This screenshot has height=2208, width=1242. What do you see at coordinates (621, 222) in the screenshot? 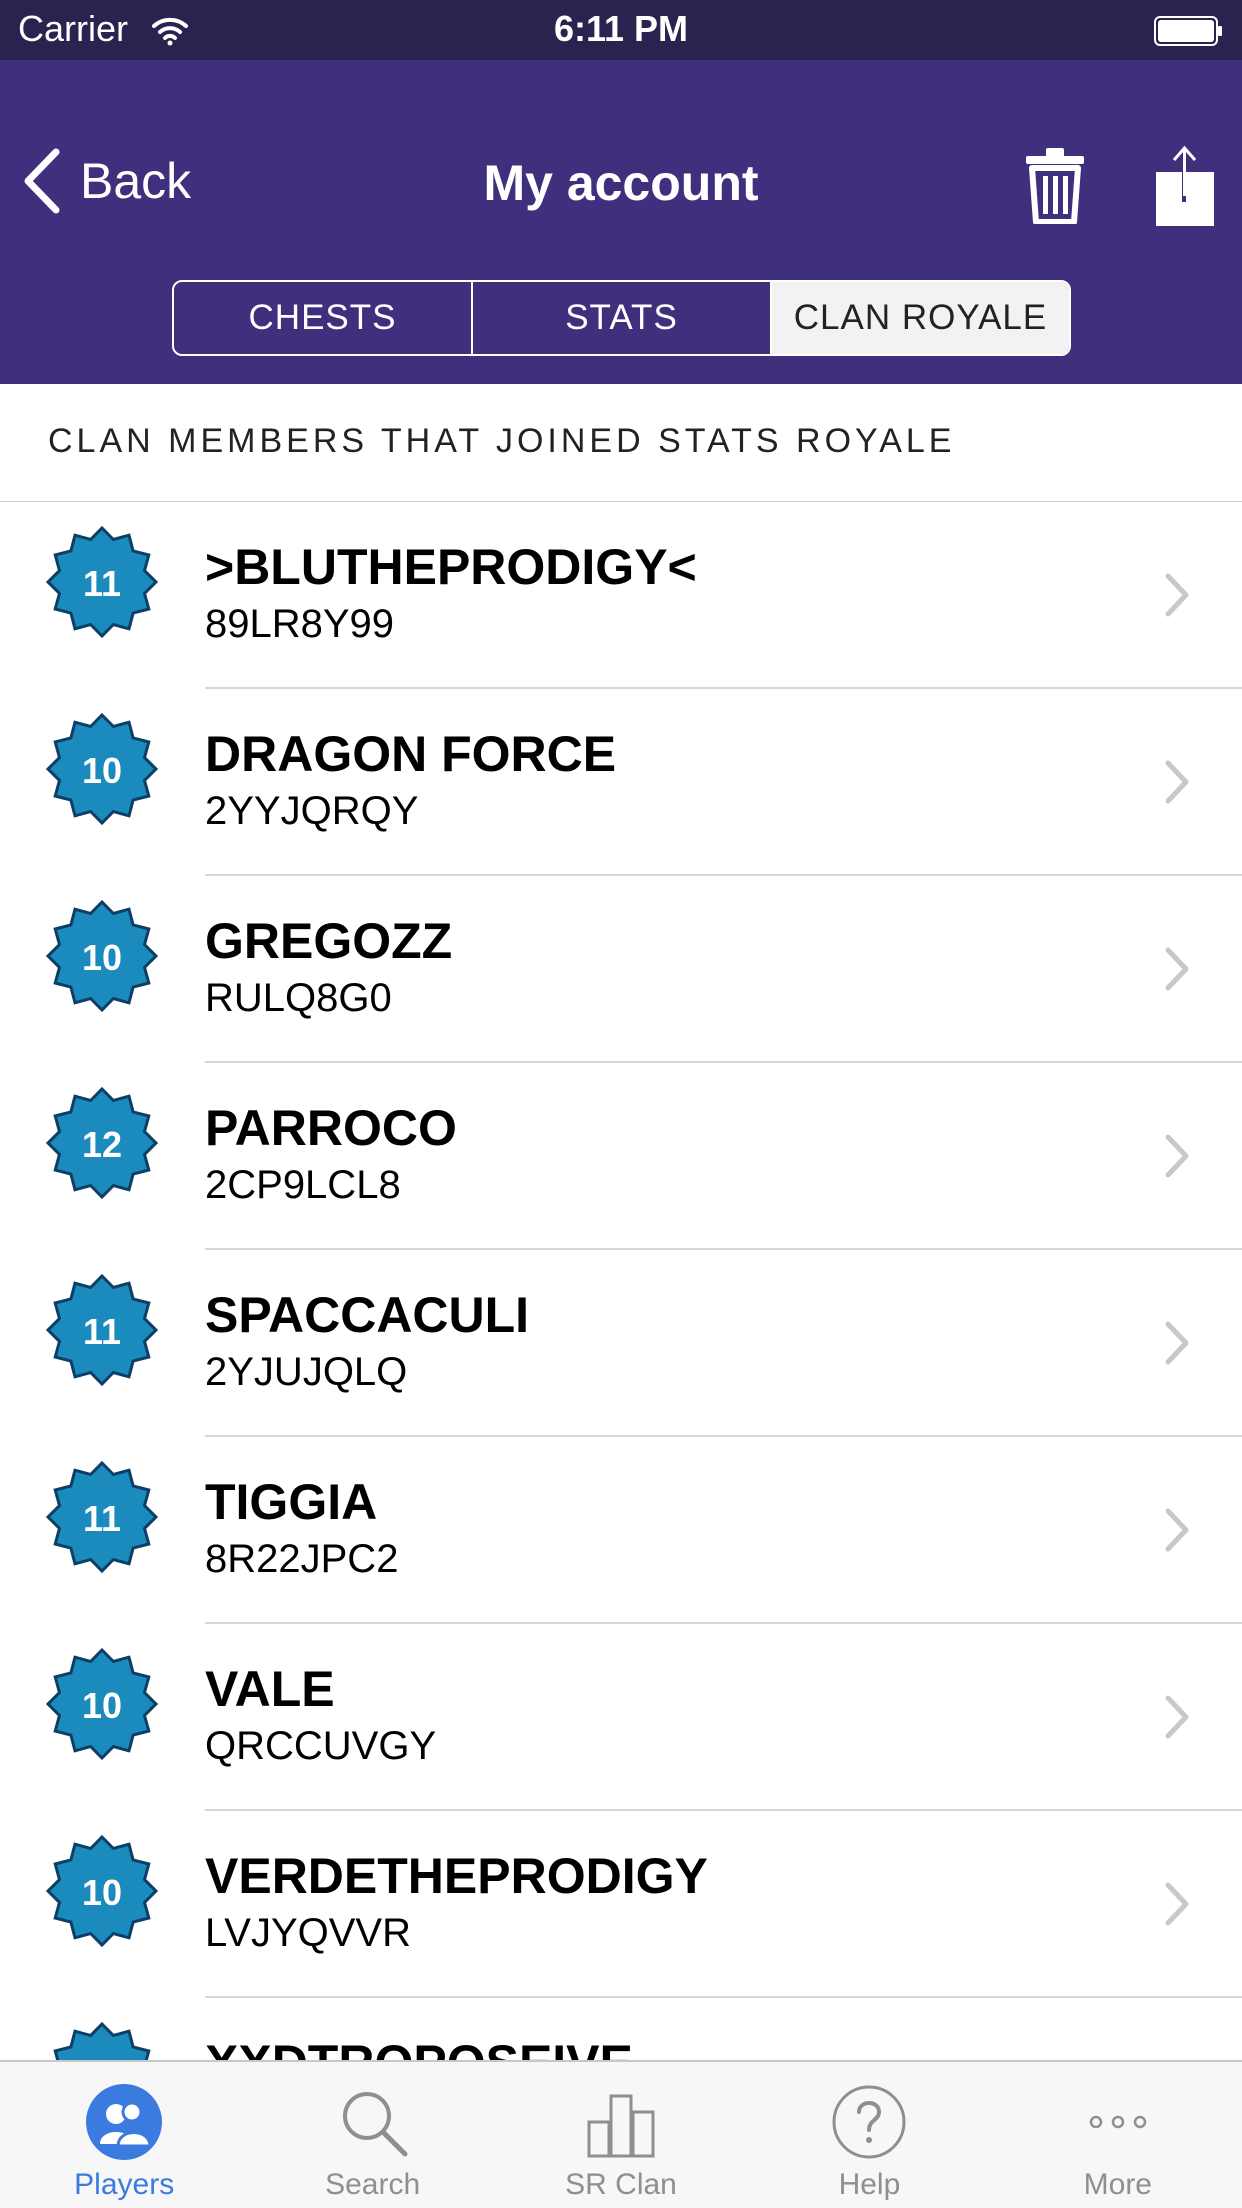
I see `navigation-bar: Back My account CHESTS STATS CLAN ROYALE` at bounding box center [621, 222].